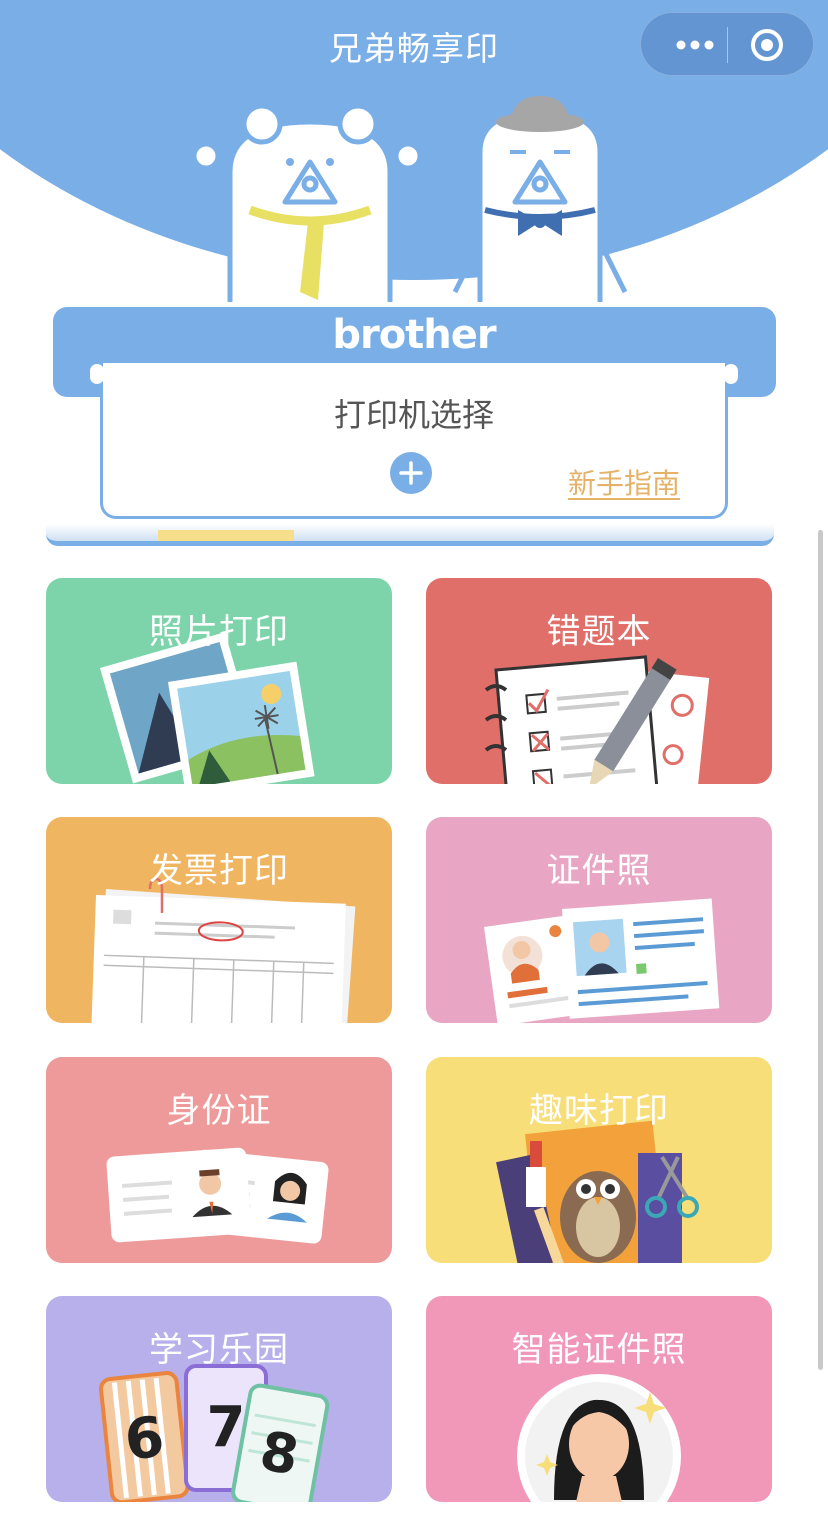 This screenshot has width=828, height=1516. What do you see at coordinates (599, 920) in the screenshot?
I see `id-photo-card: 证件照` at bounding box center [599, 920].